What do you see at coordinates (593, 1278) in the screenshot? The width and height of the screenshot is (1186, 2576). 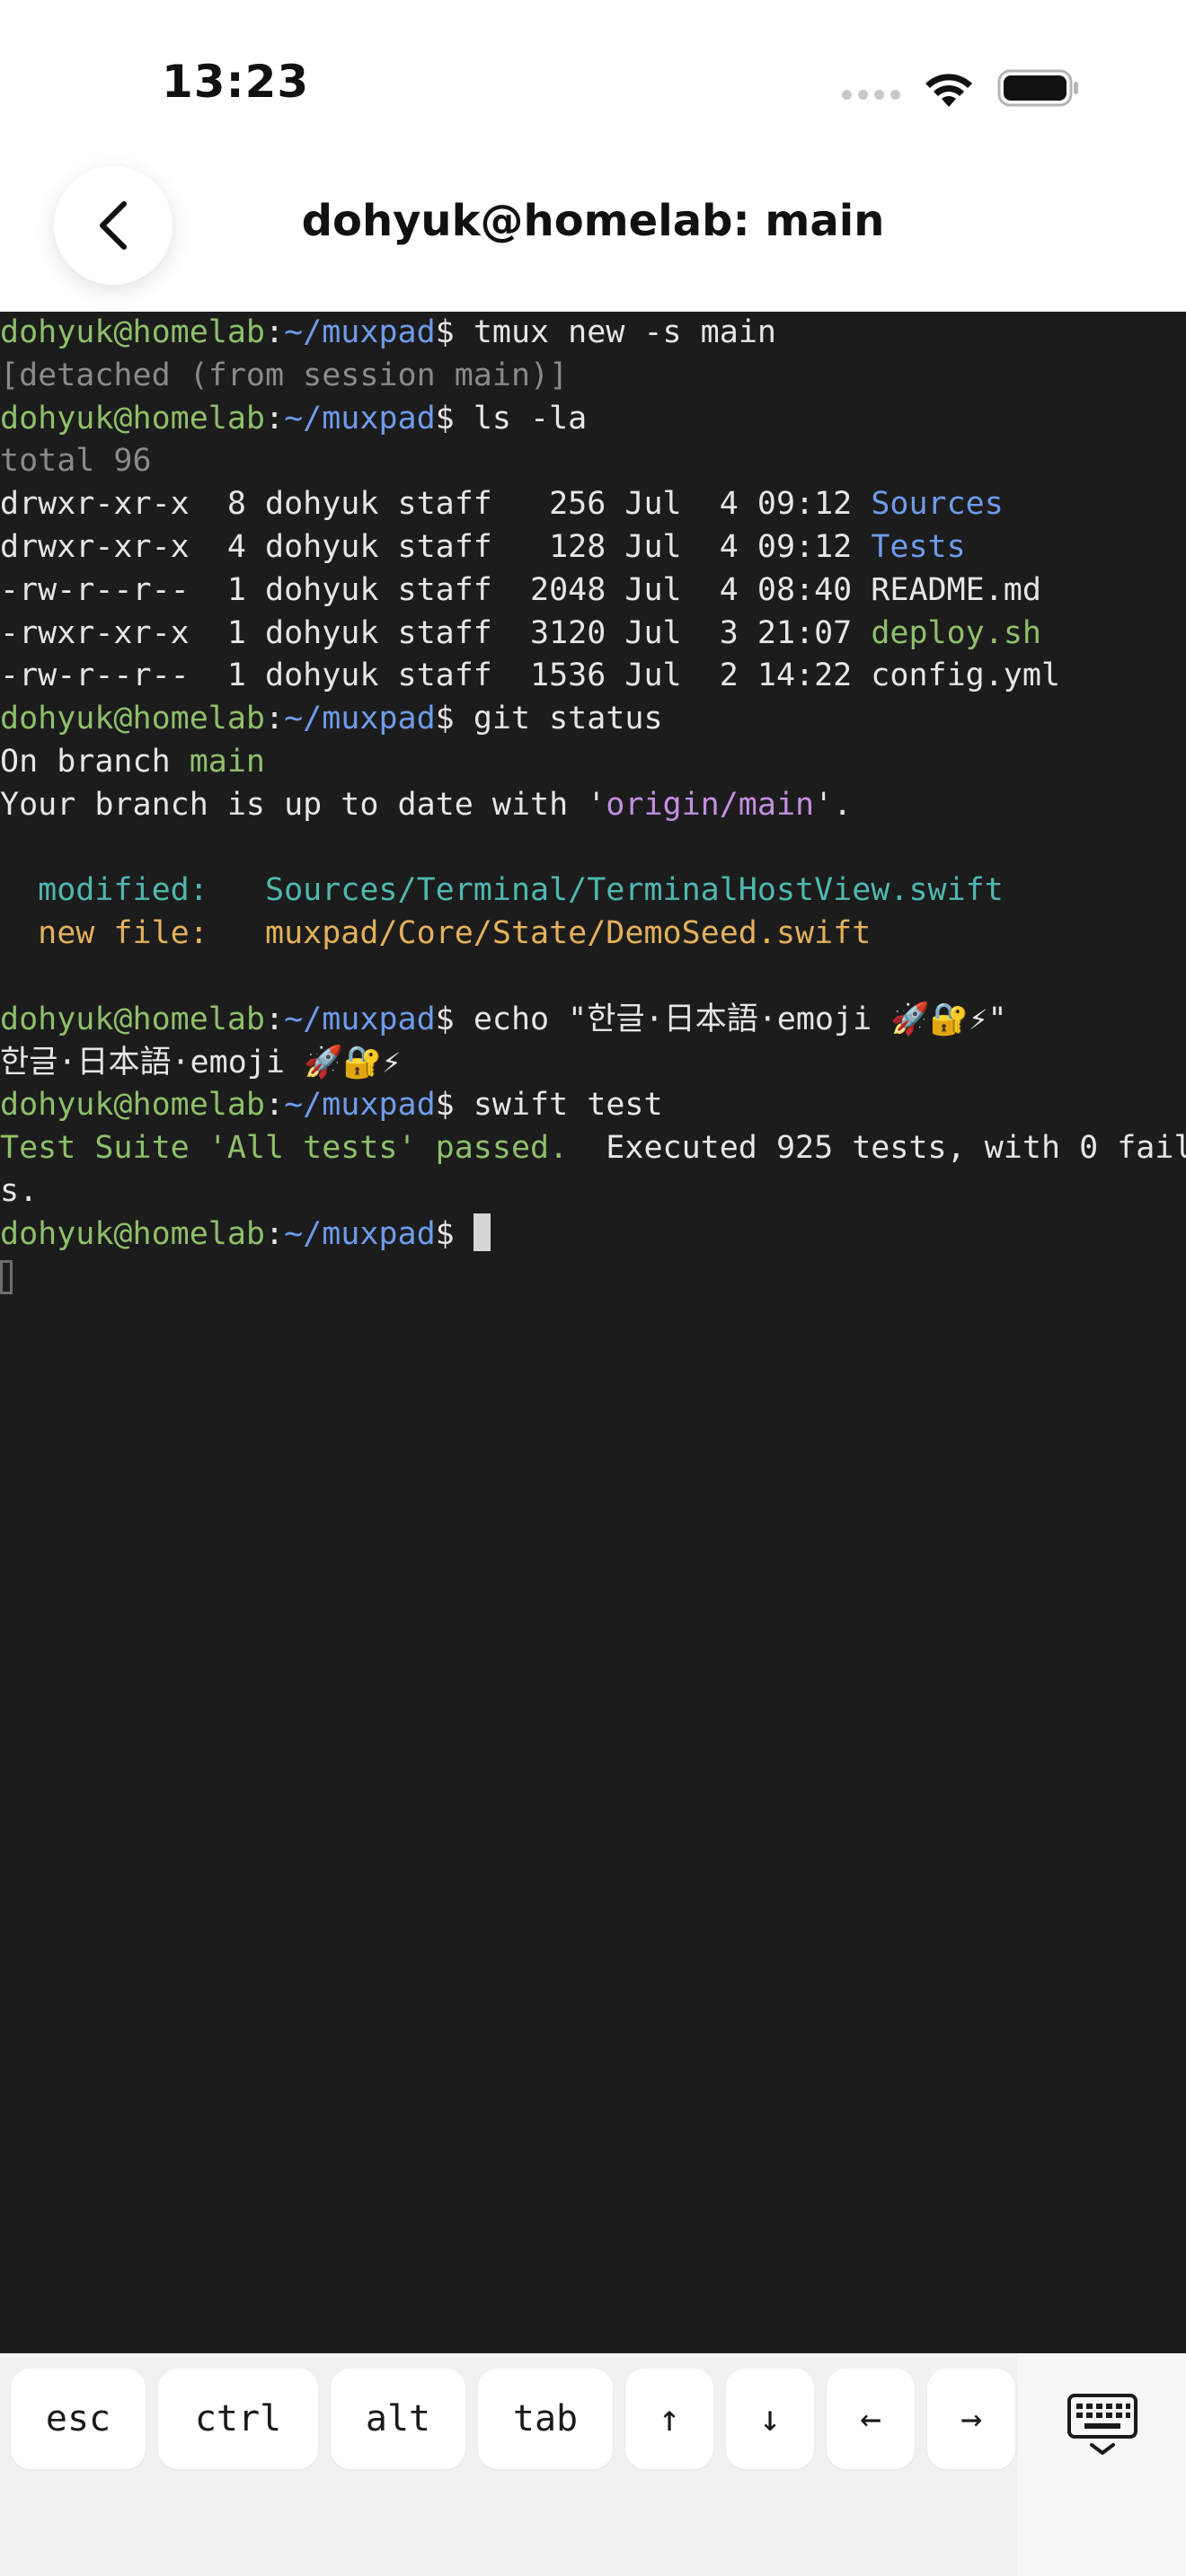 I see `terminal-line` at bounding box center [593, 1278].